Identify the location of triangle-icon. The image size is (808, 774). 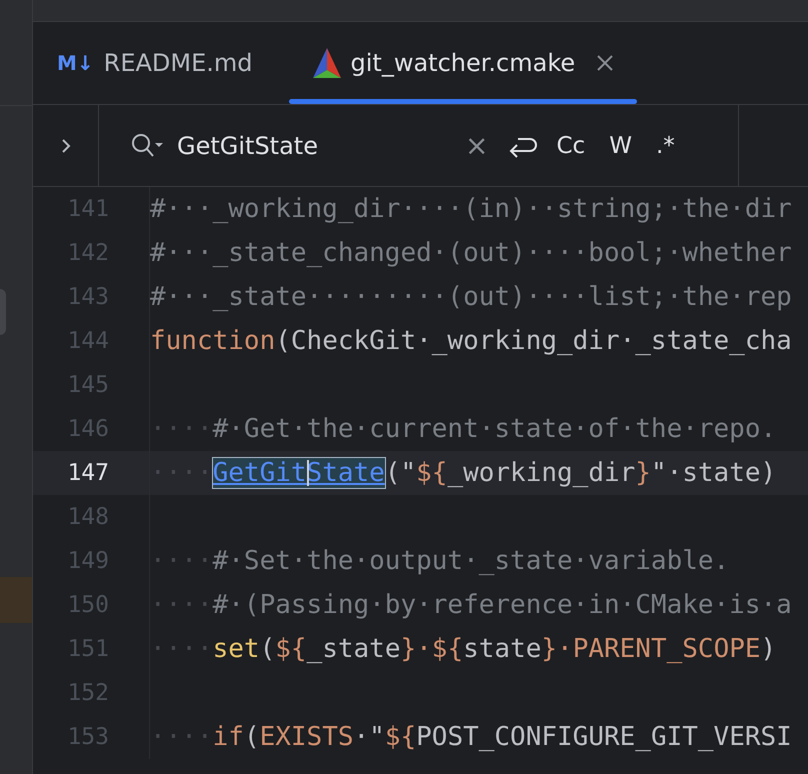
(326, 63).